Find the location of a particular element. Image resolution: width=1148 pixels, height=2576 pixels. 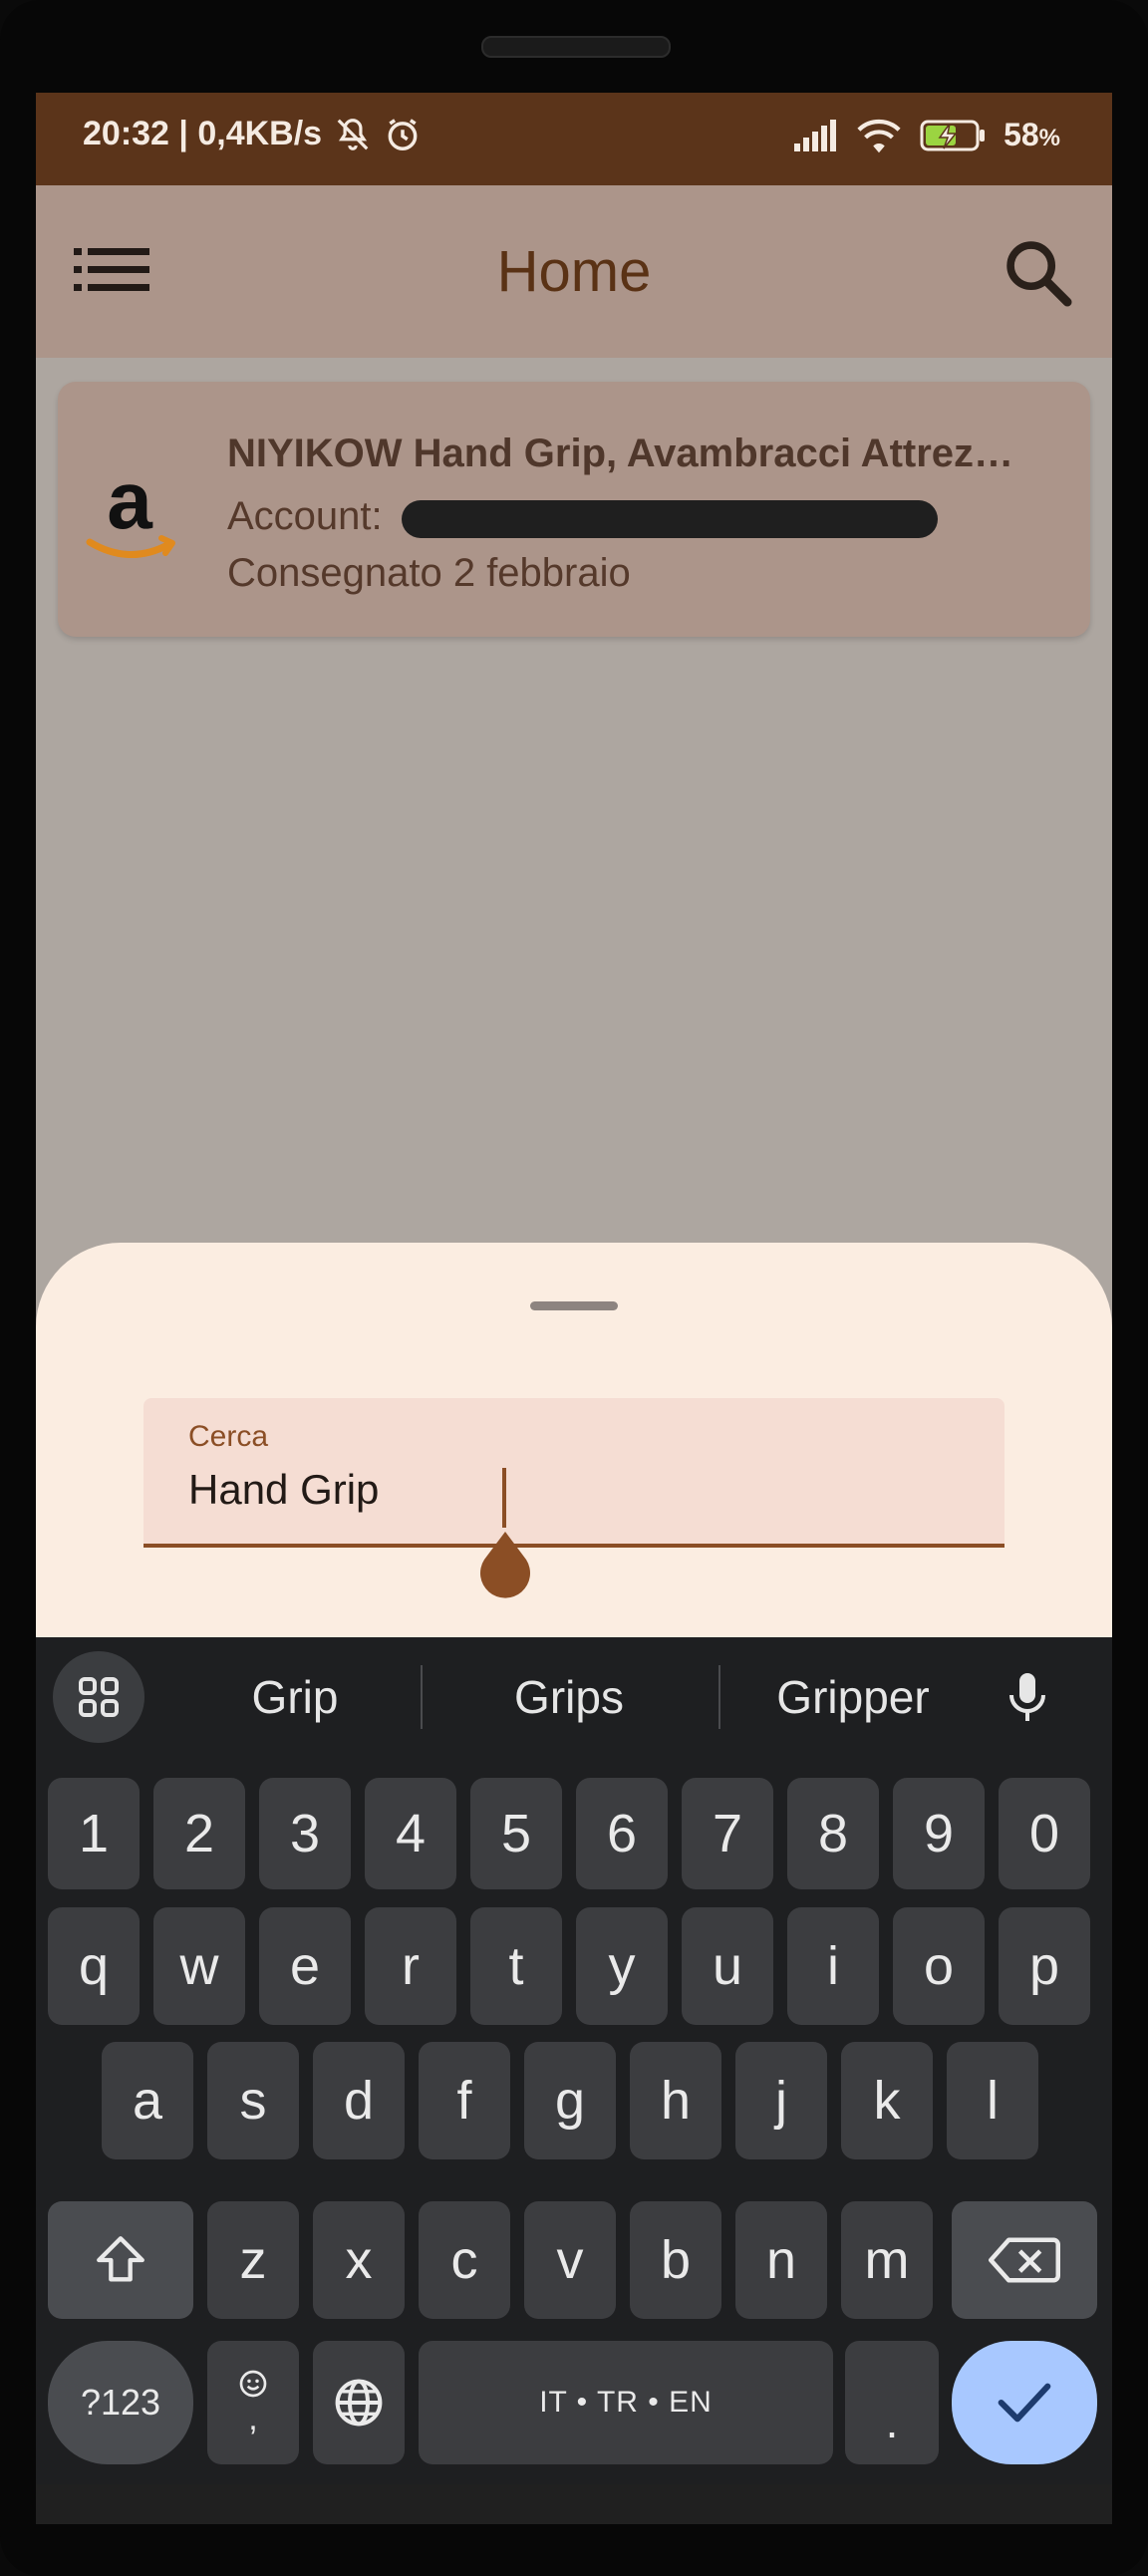

key-a: a is located at coordinates (147, 2100).